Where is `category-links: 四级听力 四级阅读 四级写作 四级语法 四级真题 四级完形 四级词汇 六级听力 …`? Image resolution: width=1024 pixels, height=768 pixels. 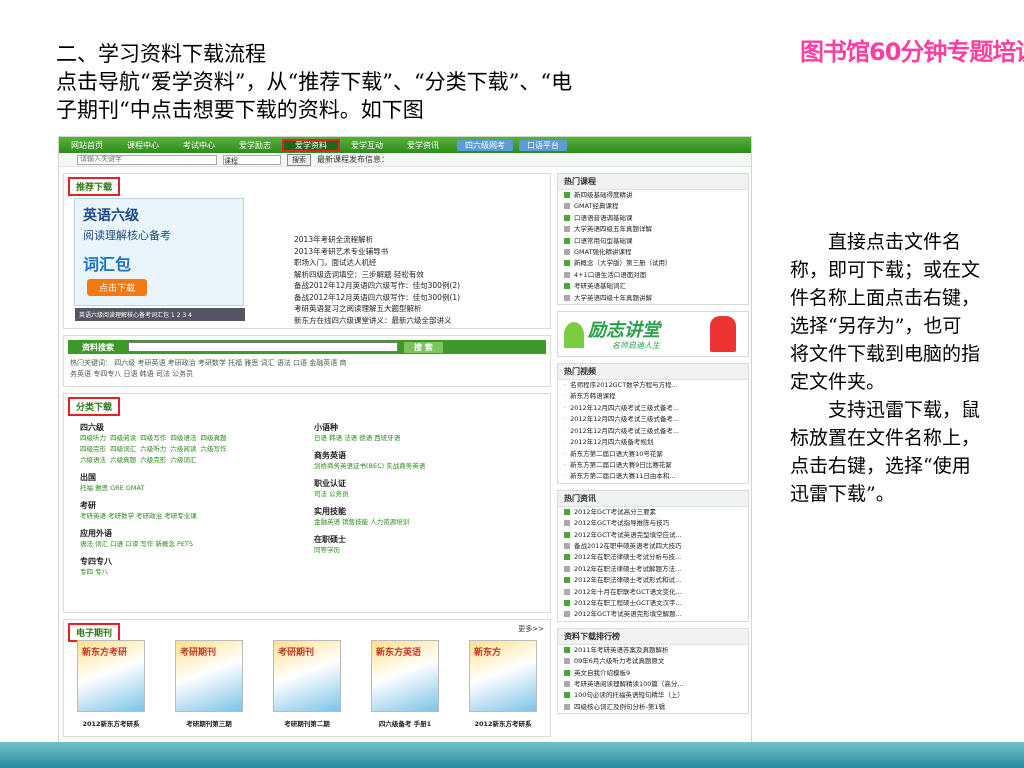 category-links: 四级听力 四级阅读 四级写作 四级语法 四级真题 四级完形 四级词汇 六级听力 … is located at coordinates (190, 449).